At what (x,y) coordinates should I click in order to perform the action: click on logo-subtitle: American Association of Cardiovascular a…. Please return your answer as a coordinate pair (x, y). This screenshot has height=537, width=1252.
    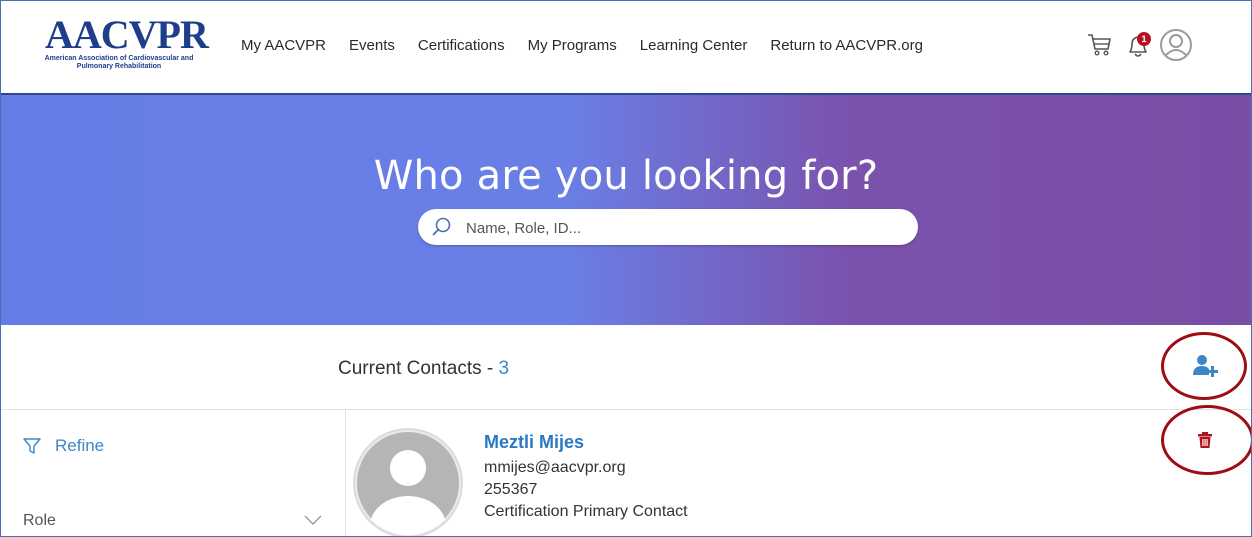
    Looking at the image, I should click on (119, 62).